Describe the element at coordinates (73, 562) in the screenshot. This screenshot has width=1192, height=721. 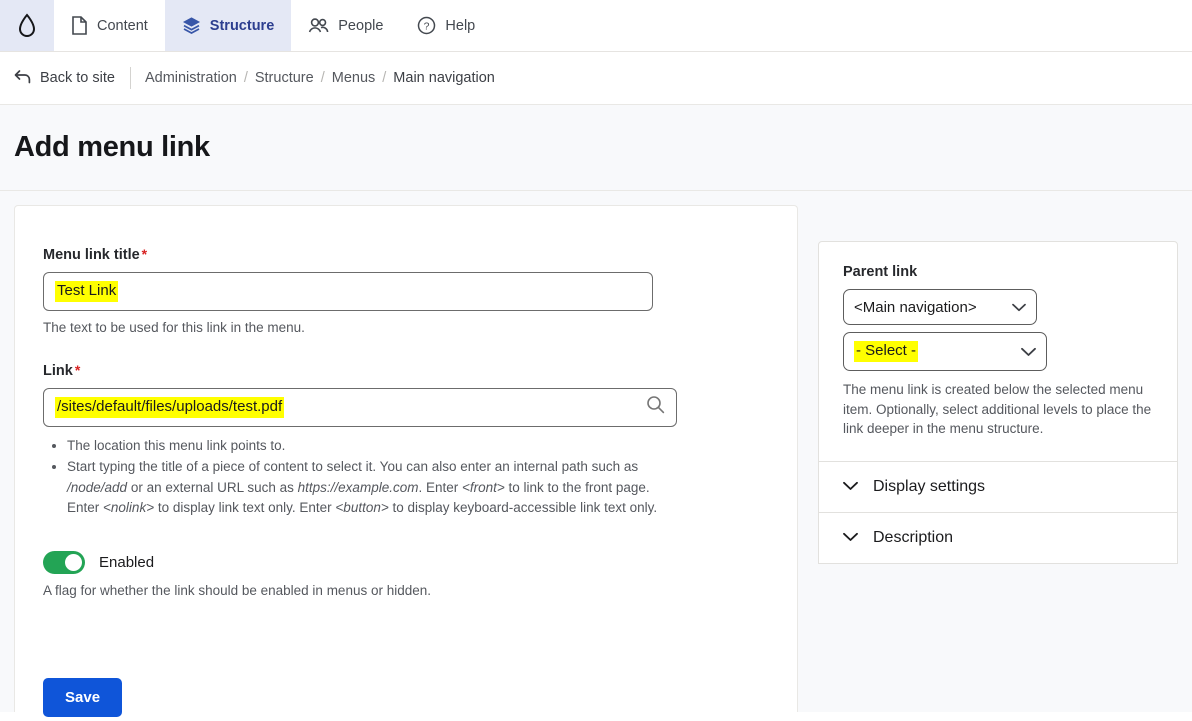
I see `toggle-knob` at that location.